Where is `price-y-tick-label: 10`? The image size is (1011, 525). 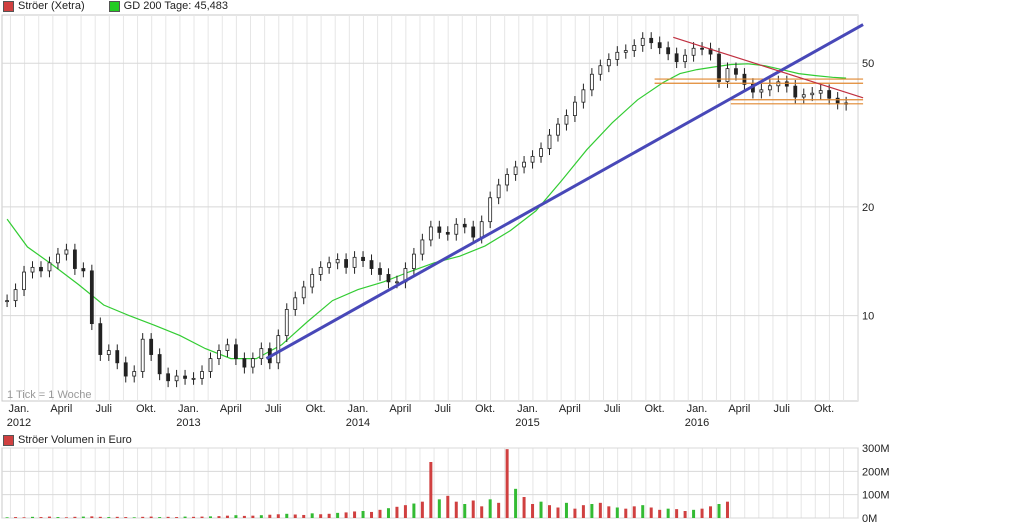 price-y-tick-label: 10 is located at coordinates (868, 317).